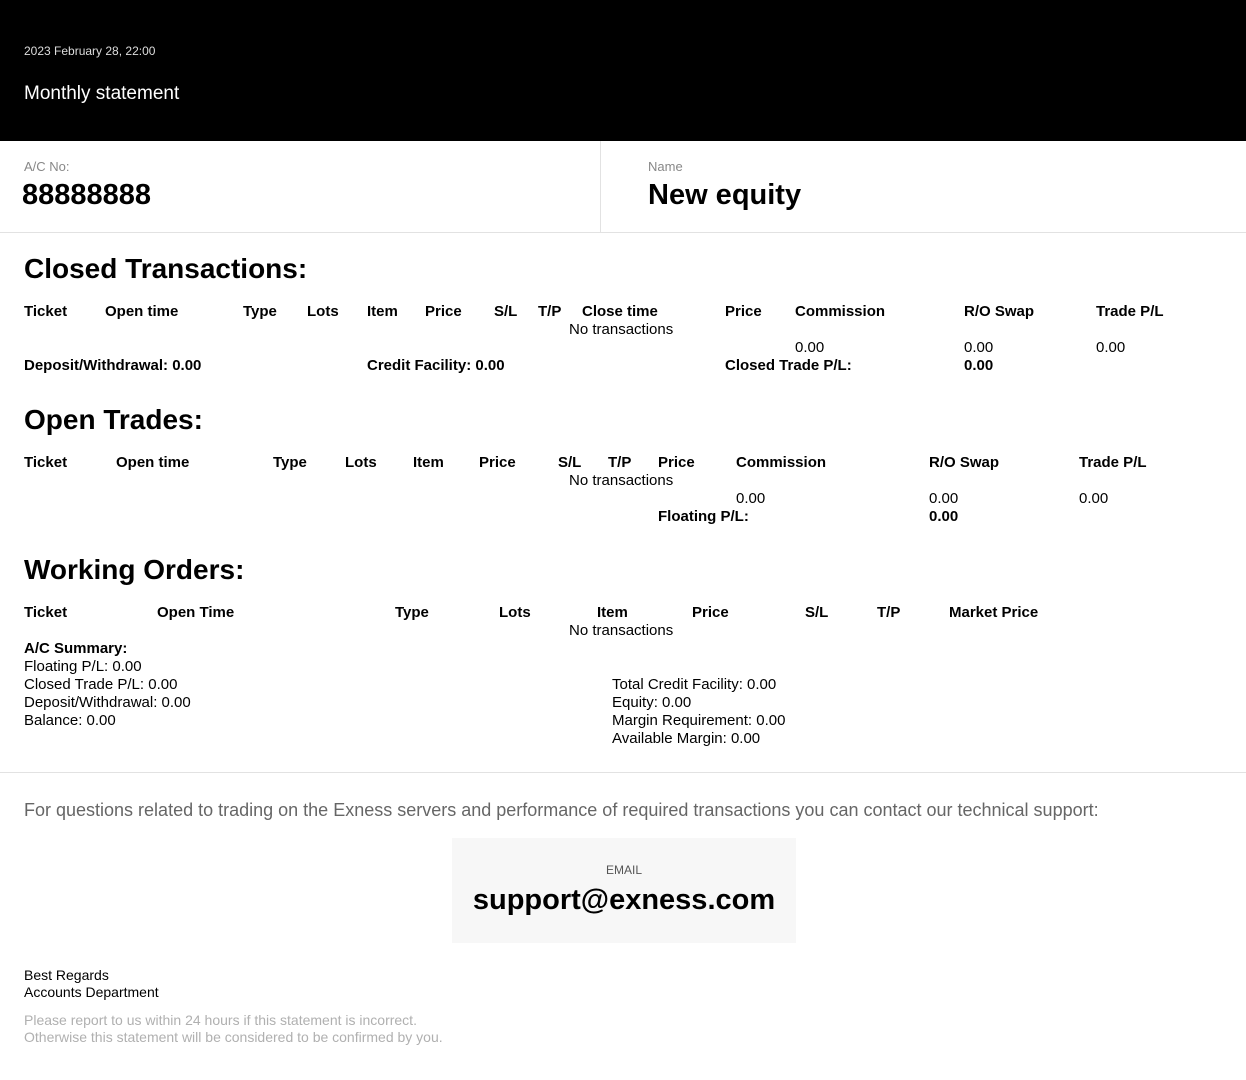  I want to click on open-col-current-price: Price, so click(676, 462).